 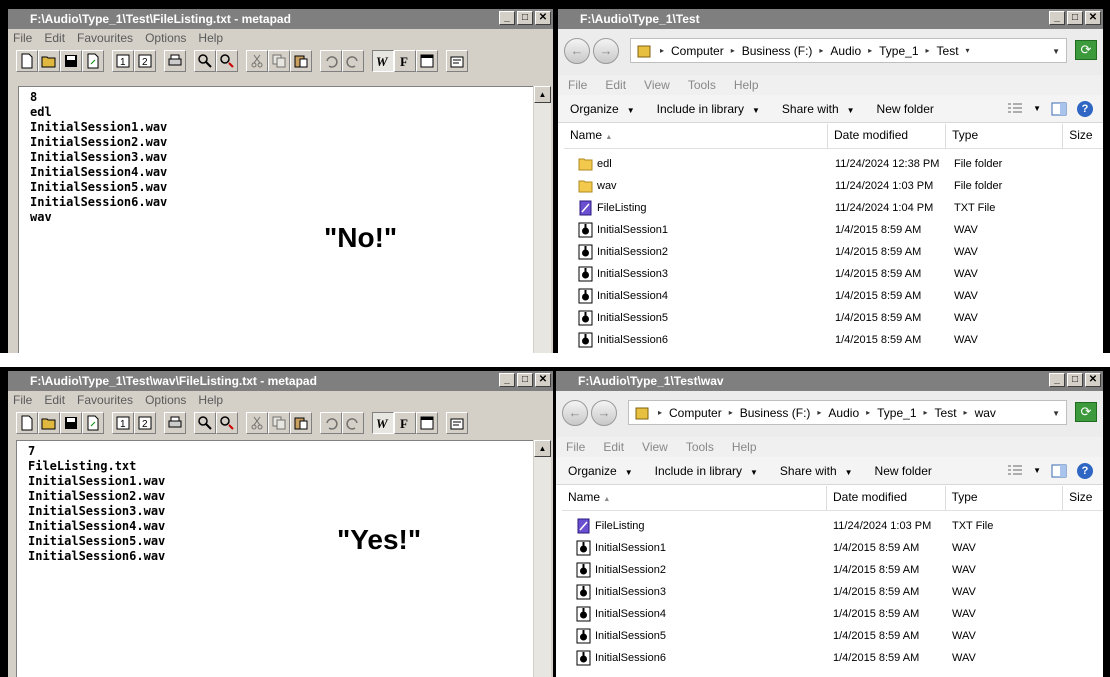 What do you see at coordinates (331, 61) in the screenshot?
I see `undo-icon` at bounding box center [331, 61].